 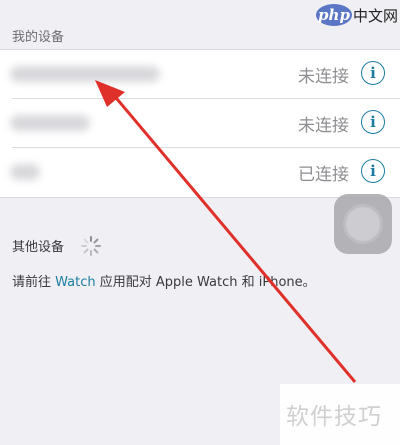 What do you see at coordinates (91, 246) in the screenshot?
I see `loading-spinner-icon` at bounding box center [91, 246].